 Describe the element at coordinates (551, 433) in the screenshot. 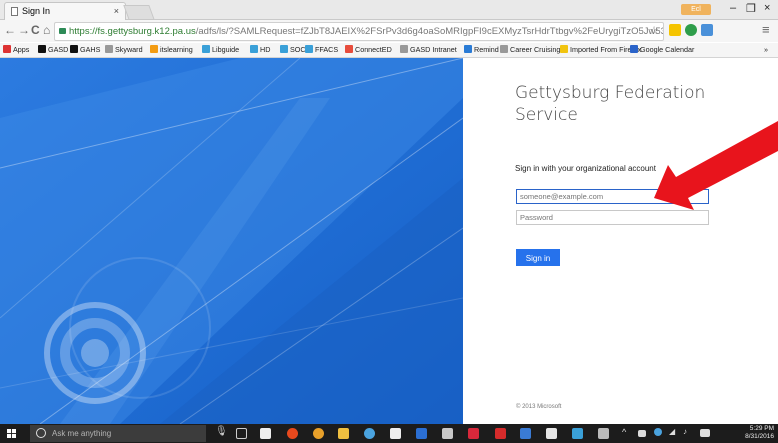

I see `calculator-icon` at that location.